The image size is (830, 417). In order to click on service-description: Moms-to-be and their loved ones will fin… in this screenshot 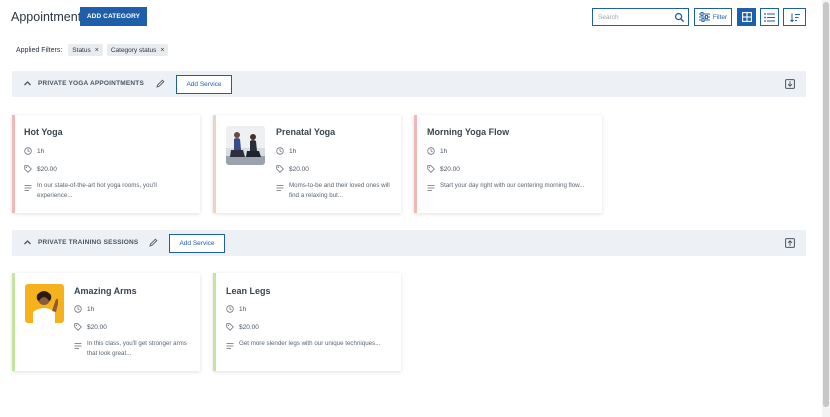, I will do `click(339, 190)`.